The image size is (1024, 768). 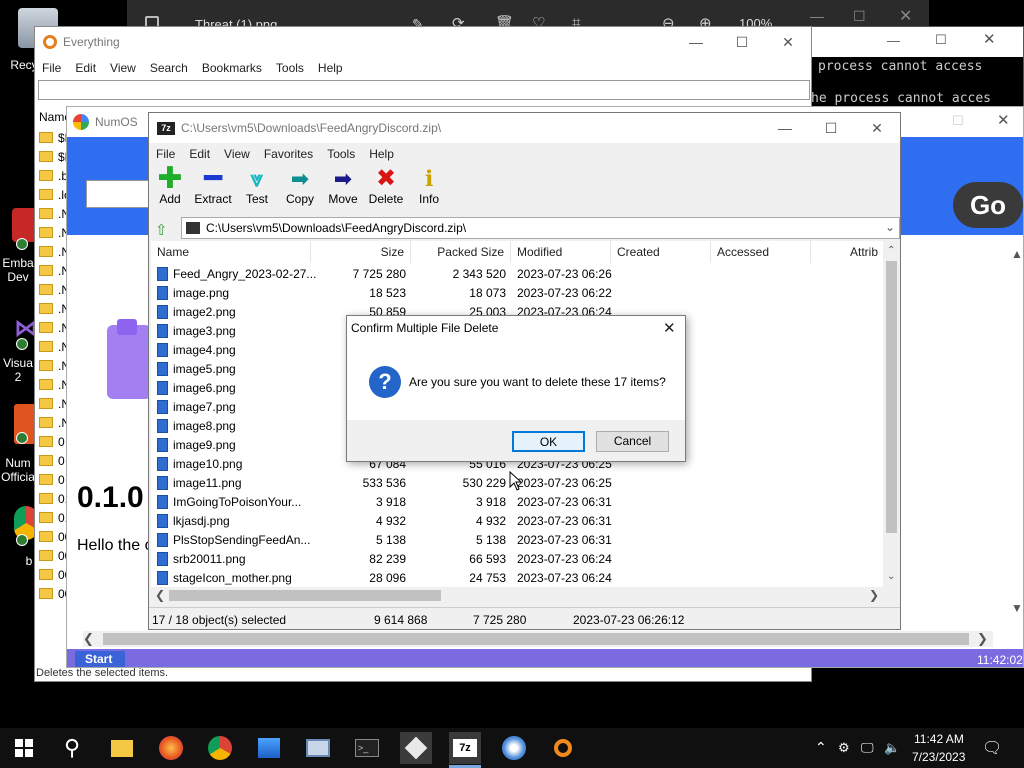 I want to click on menu-view: View, so click(x=237, y=154).